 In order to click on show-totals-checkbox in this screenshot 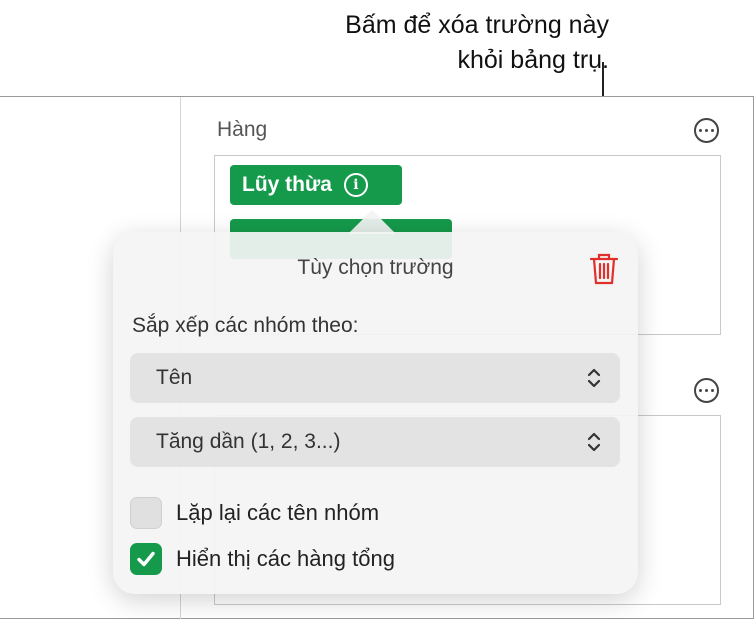, I will do `click(146, 559)`.